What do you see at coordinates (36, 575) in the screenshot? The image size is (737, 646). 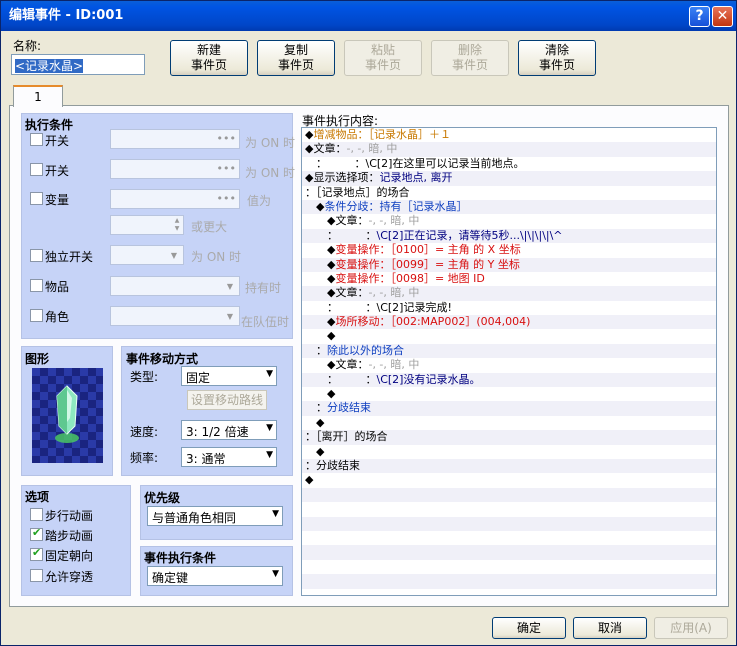 I see `through-checkbox` at bounding box center [36, 575].